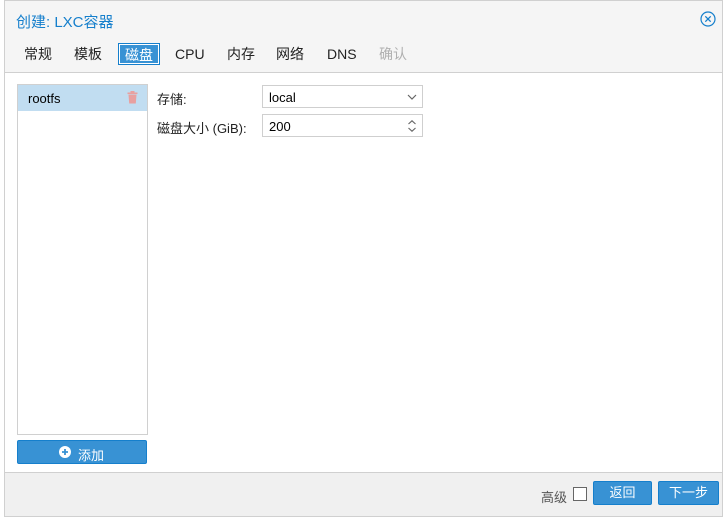  What do you see at coordinates (44, 98) in the screenshot?
I see `disk-item-label: rootfs` at bounding box center [44, 98].